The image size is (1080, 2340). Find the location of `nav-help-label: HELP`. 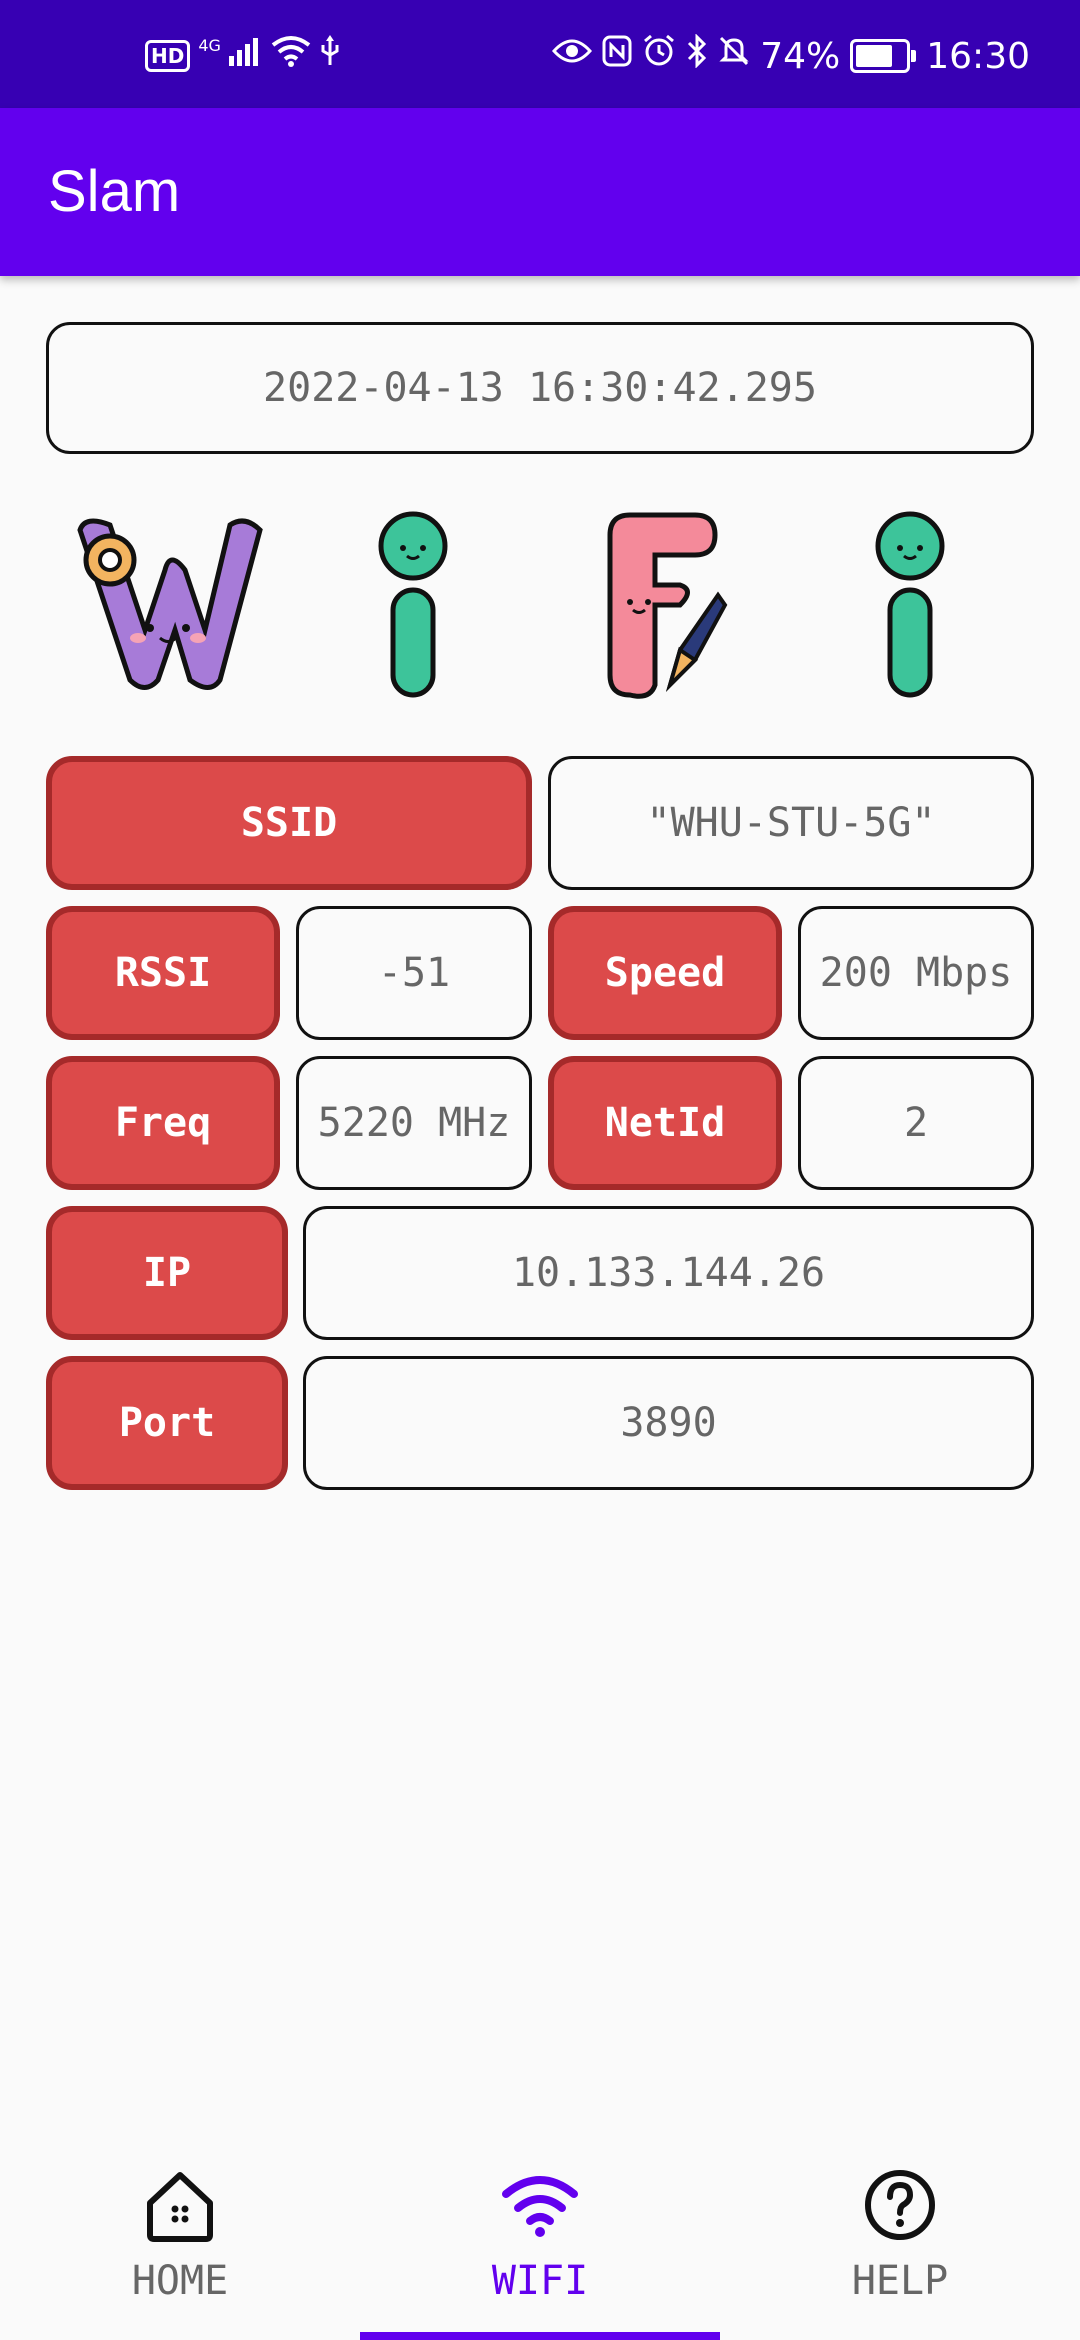

nav-help-label: HELP is located at coordinates (900, 2281).